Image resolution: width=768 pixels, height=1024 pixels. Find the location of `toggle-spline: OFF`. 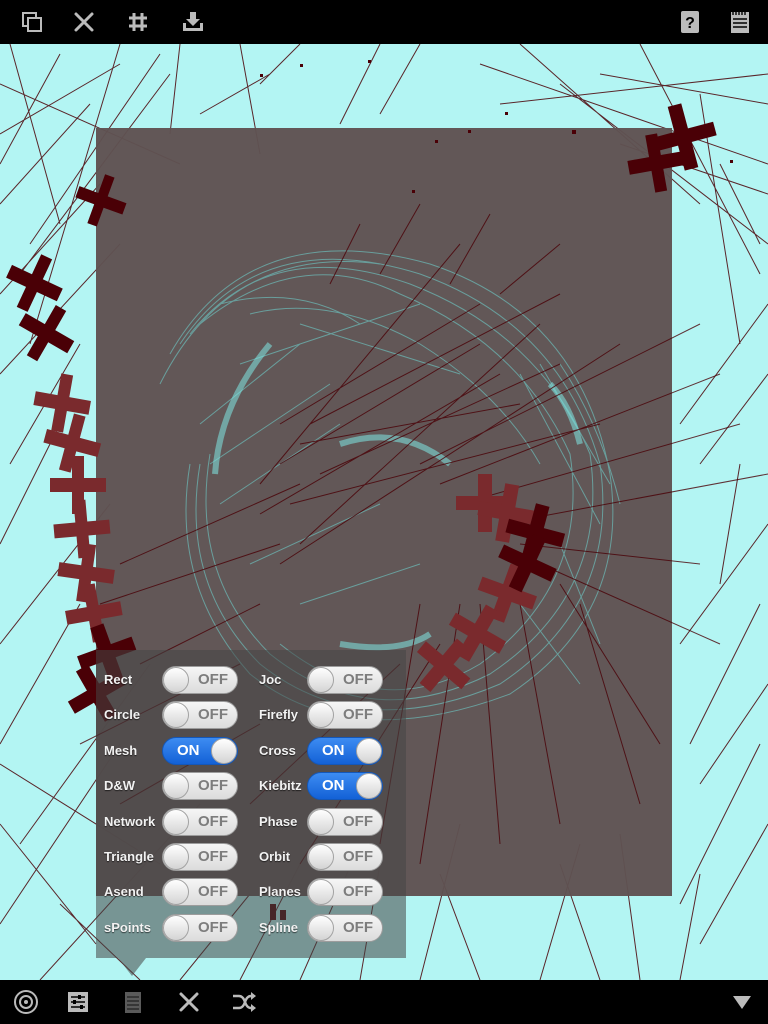

toggle-spline: OFF is located at coordinates (345, 928).